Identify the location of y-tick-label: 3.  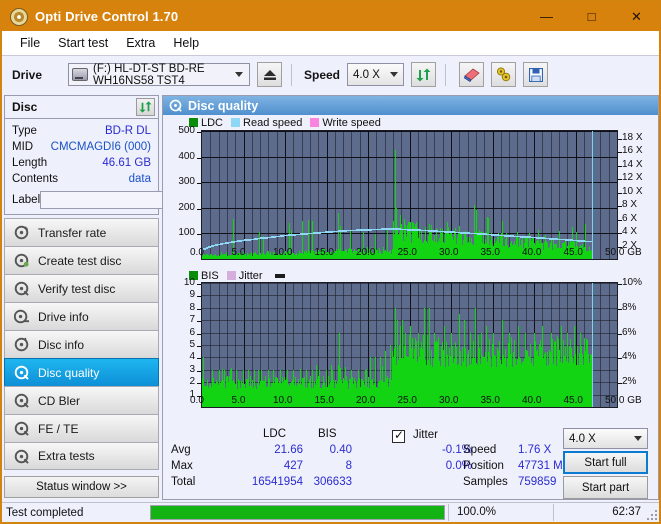
(192, 369).